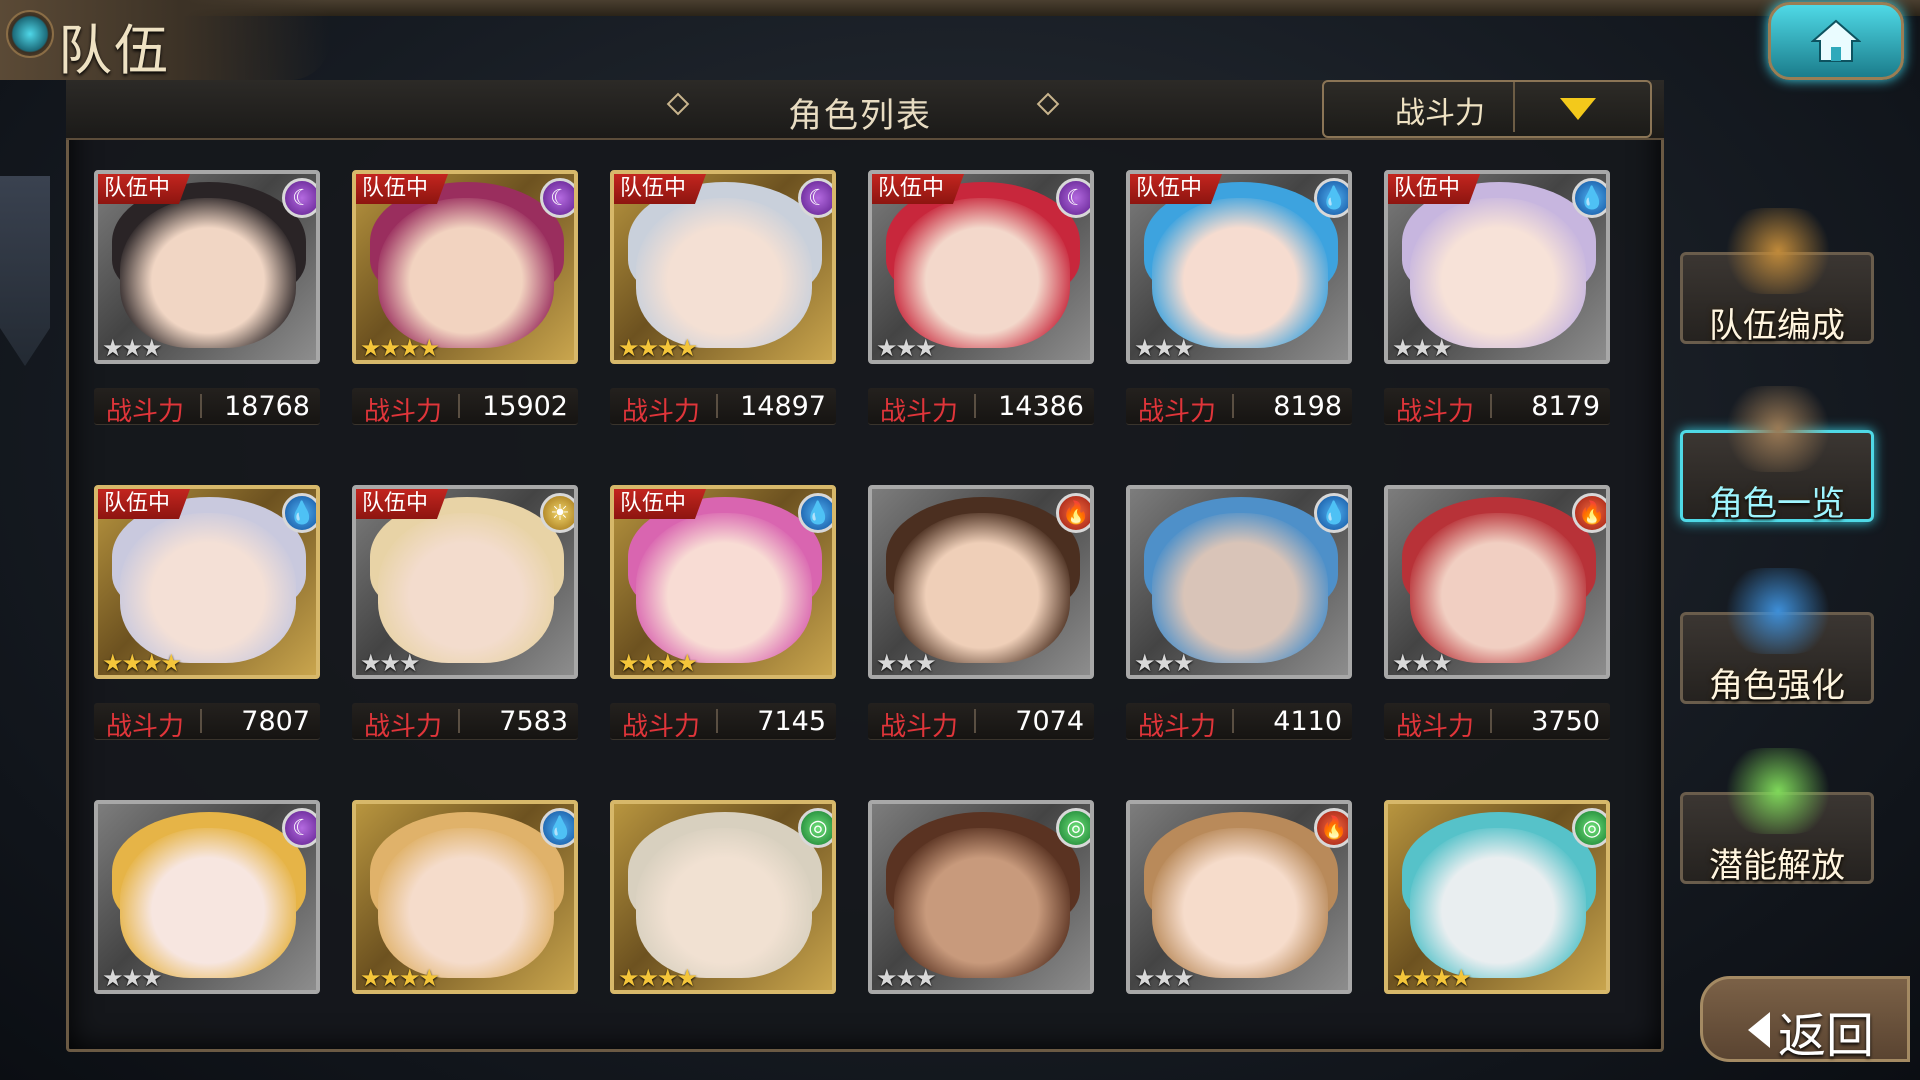 The image size is (1920, 1080). I want to click on power-bar: 战斗力 7145, so click(723, 722).